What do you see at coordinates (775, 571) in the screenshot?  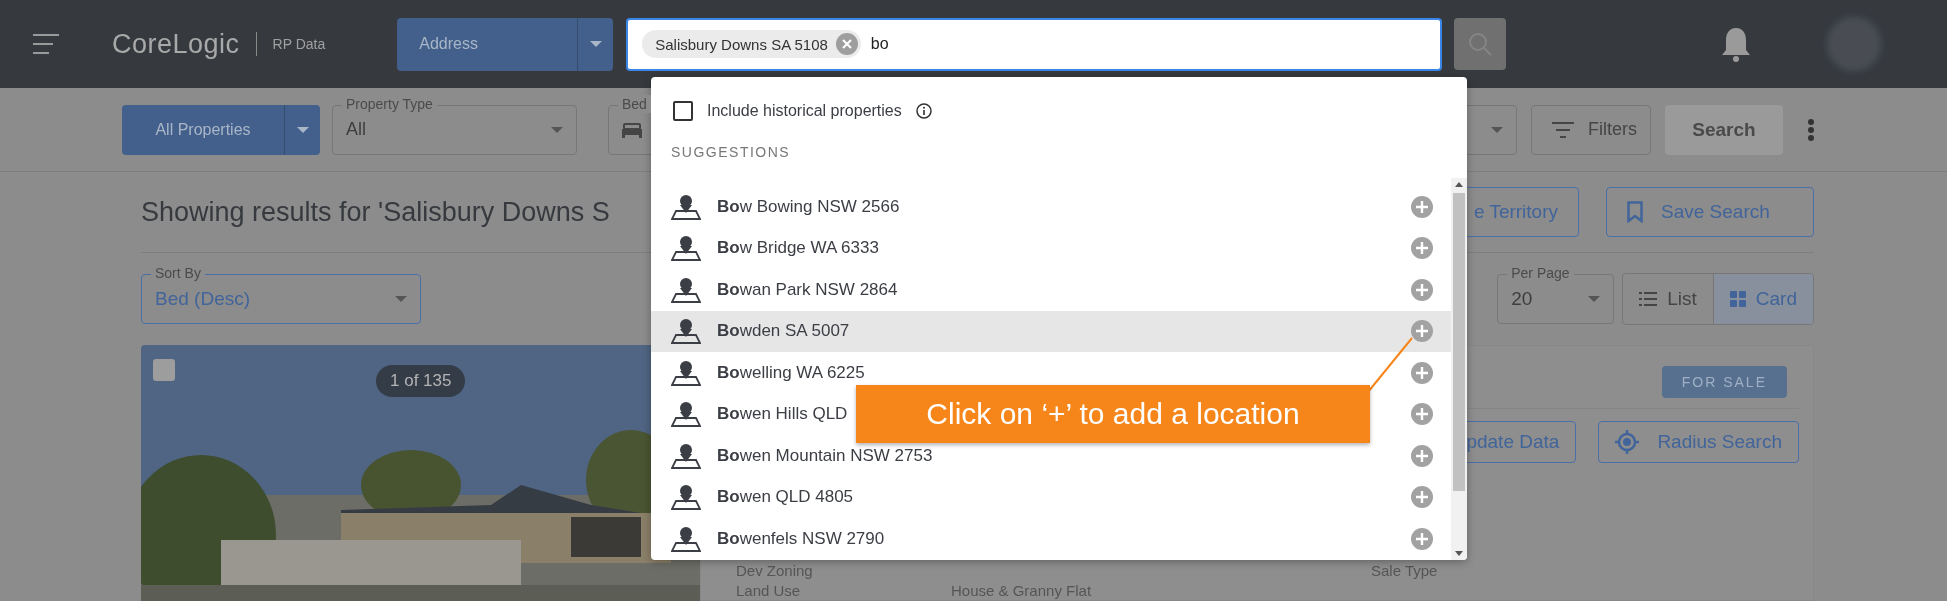 I see `detail-label: Dev Zoning` at bounding box center [775, 571].